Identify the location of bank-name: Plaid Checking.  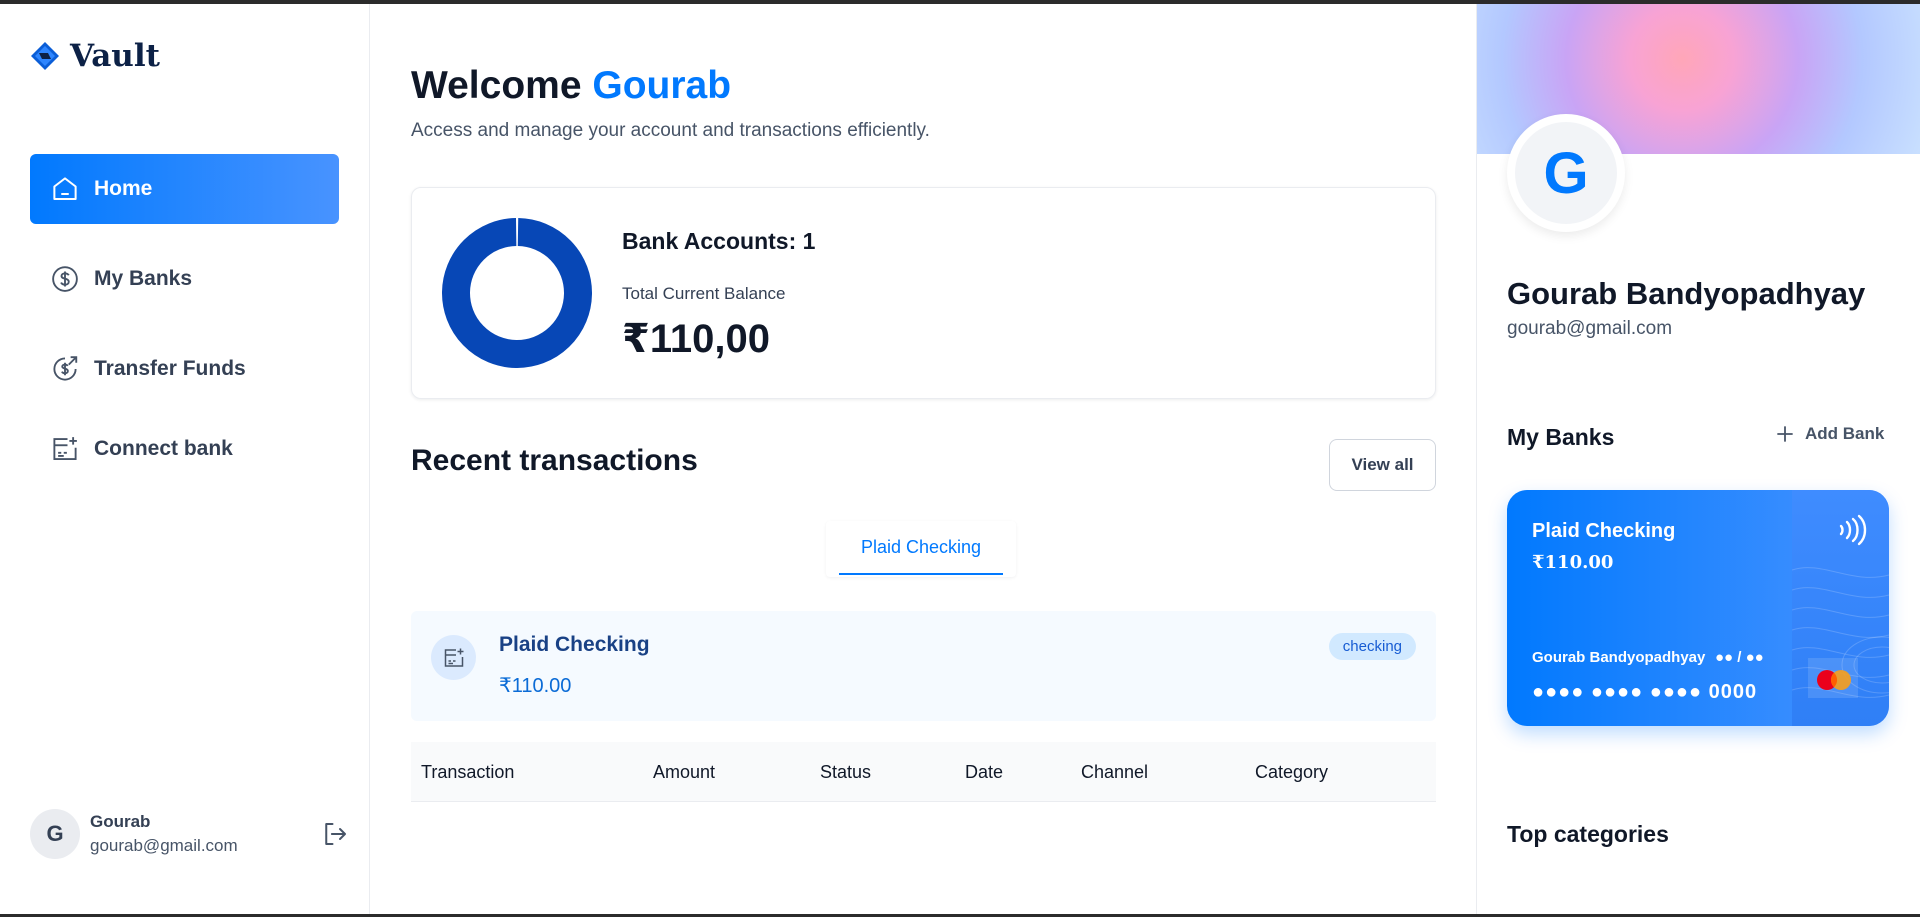
(574, 644).